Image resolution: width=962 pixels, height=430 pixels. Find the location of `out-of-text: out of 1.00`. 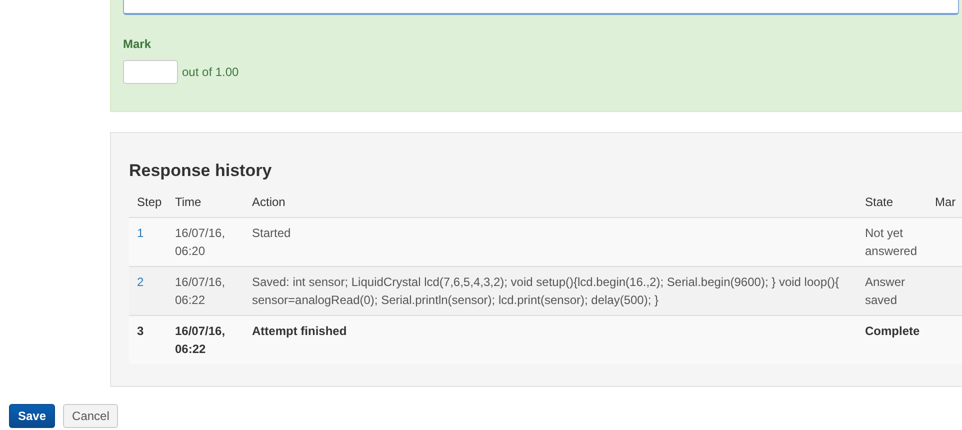

out-of-text: out of 1.00 is located at coordinates (210, 72).